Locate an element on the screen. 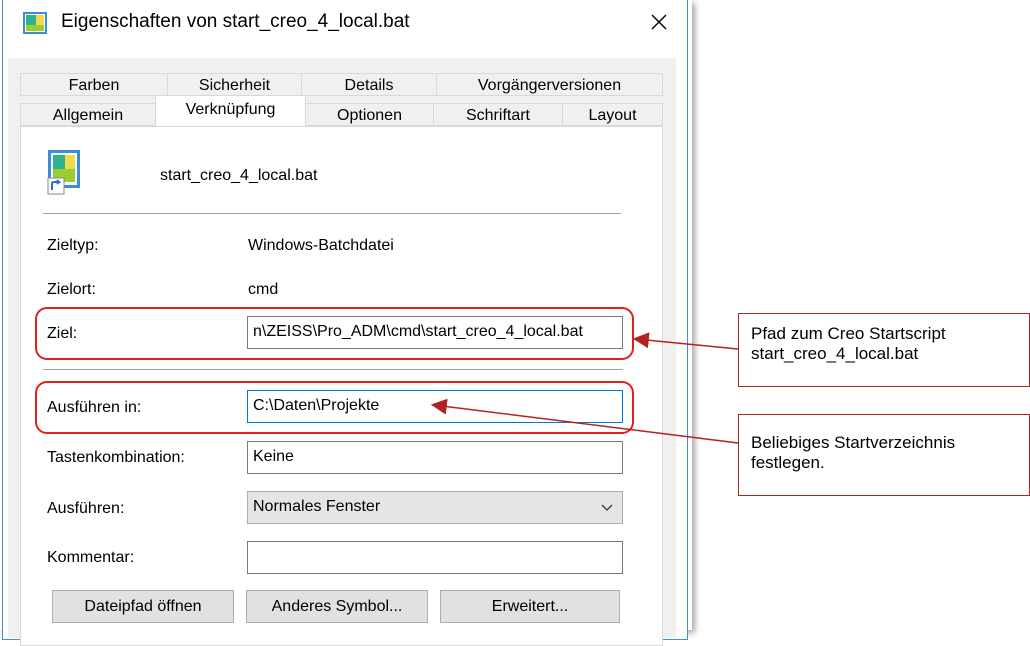  annotation-ausfuehren-in-line2: festlegen. is located at coordinates (788, 462).